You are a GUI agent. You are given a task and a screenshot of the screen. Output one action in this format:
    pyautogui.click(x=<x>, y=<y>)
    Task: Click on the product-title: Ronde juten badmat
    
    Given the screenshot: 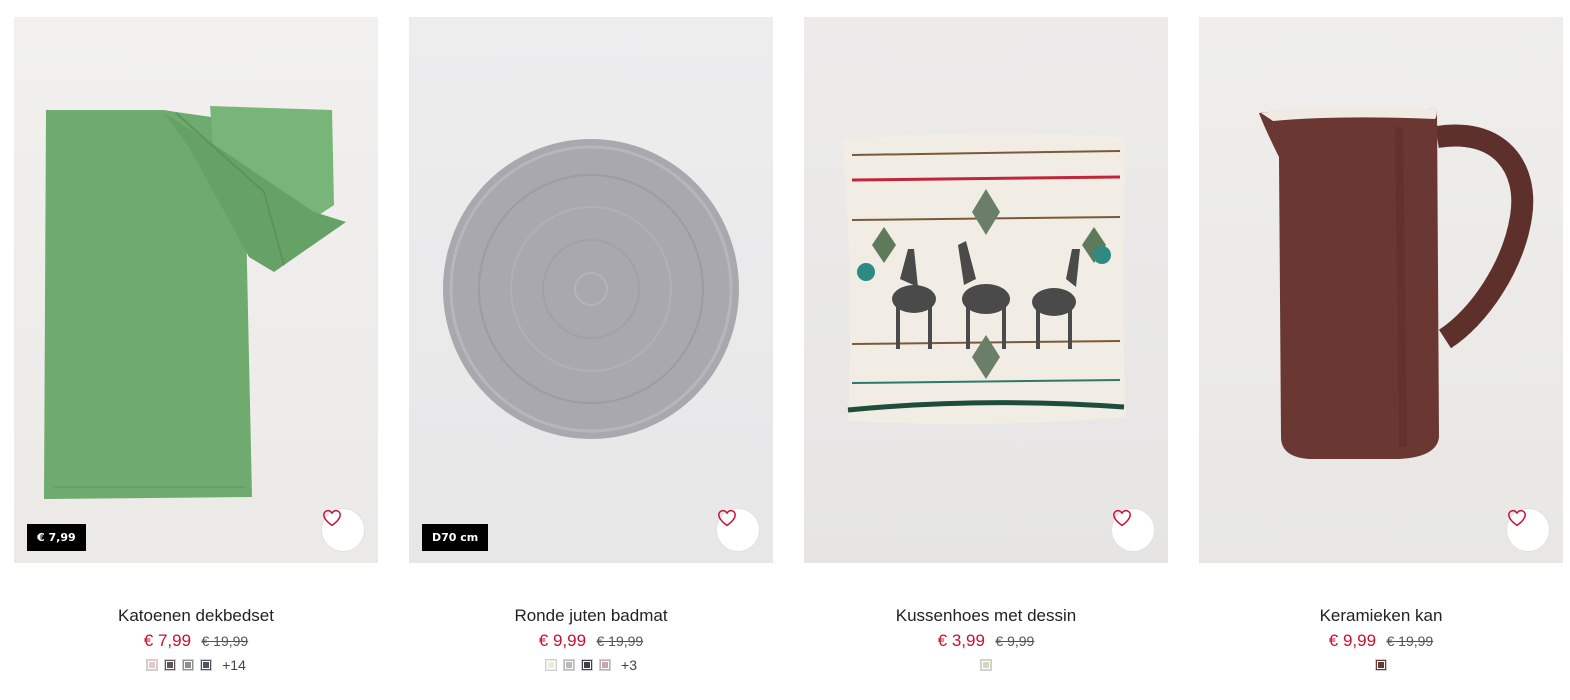 What is the action you would take?
    pyautogui.click(x=591, y=616)
    